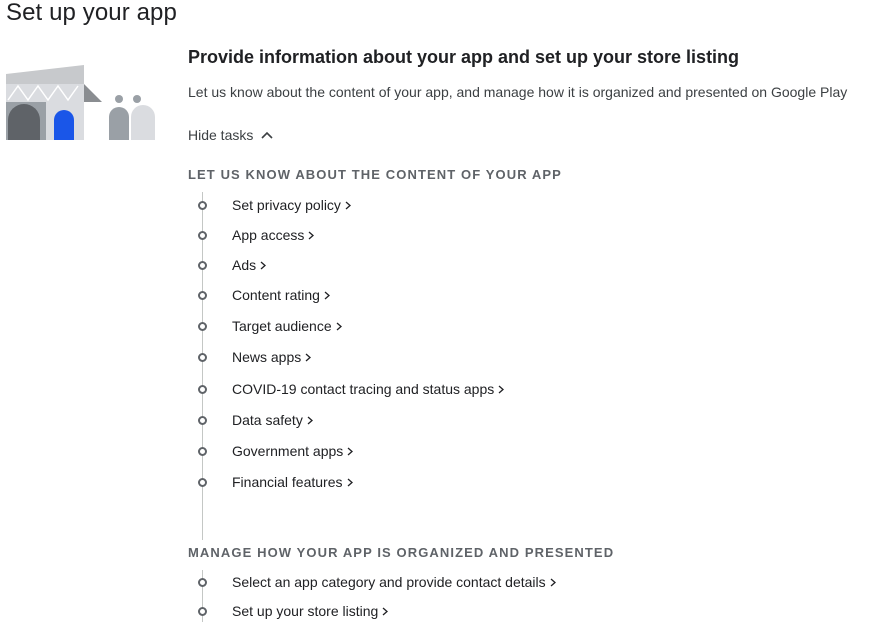 This screenshot has height=628, width=870. Describe the element at coordinates (305, 611) in the screenshot. I see `task-label: Set up your store listing` at that location.